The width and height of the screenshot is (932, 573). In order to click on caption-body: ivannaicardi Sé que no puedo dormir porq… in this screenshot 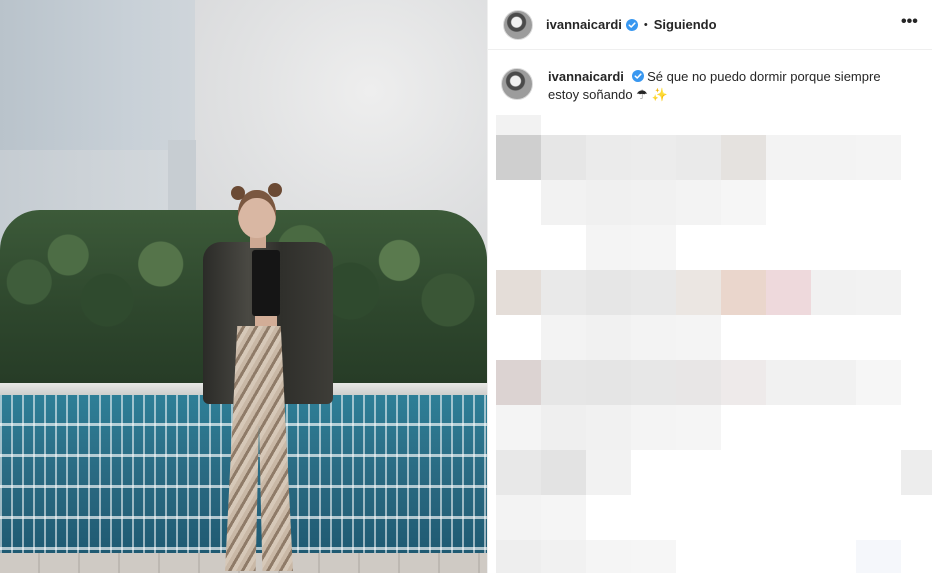, I will do `click(728, 86)`.